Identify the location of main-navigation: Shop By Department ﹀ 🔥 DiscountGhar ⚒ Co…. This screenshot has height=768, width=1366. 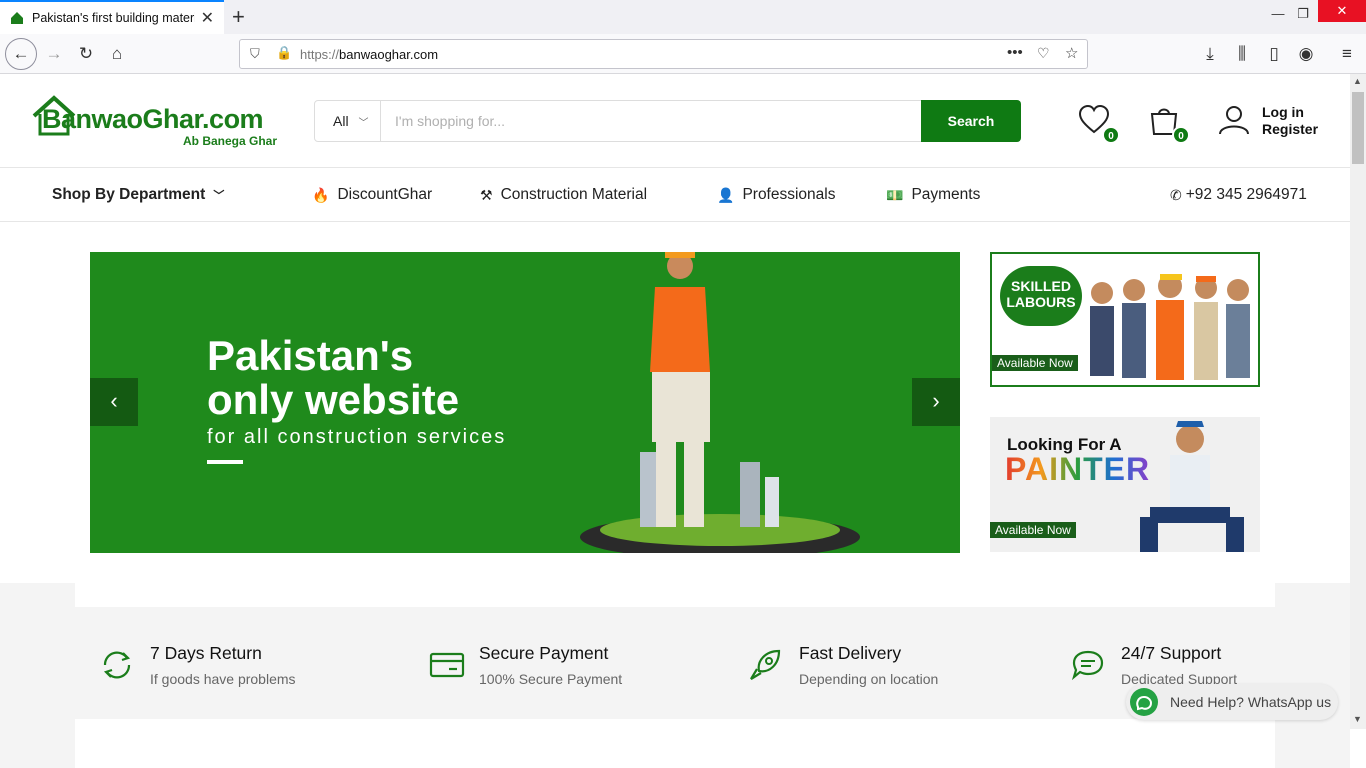
(675, 195).